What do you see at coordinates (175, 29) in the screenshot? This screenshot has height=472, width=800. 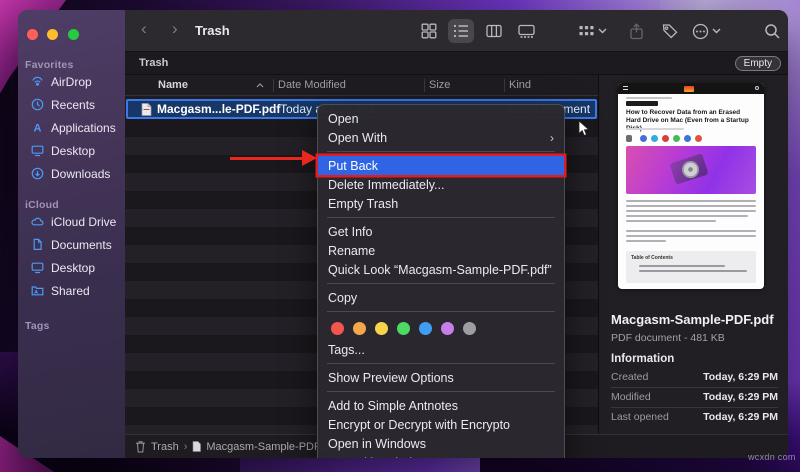 I see `forward-button: ›` at bounding box center [175, 29].